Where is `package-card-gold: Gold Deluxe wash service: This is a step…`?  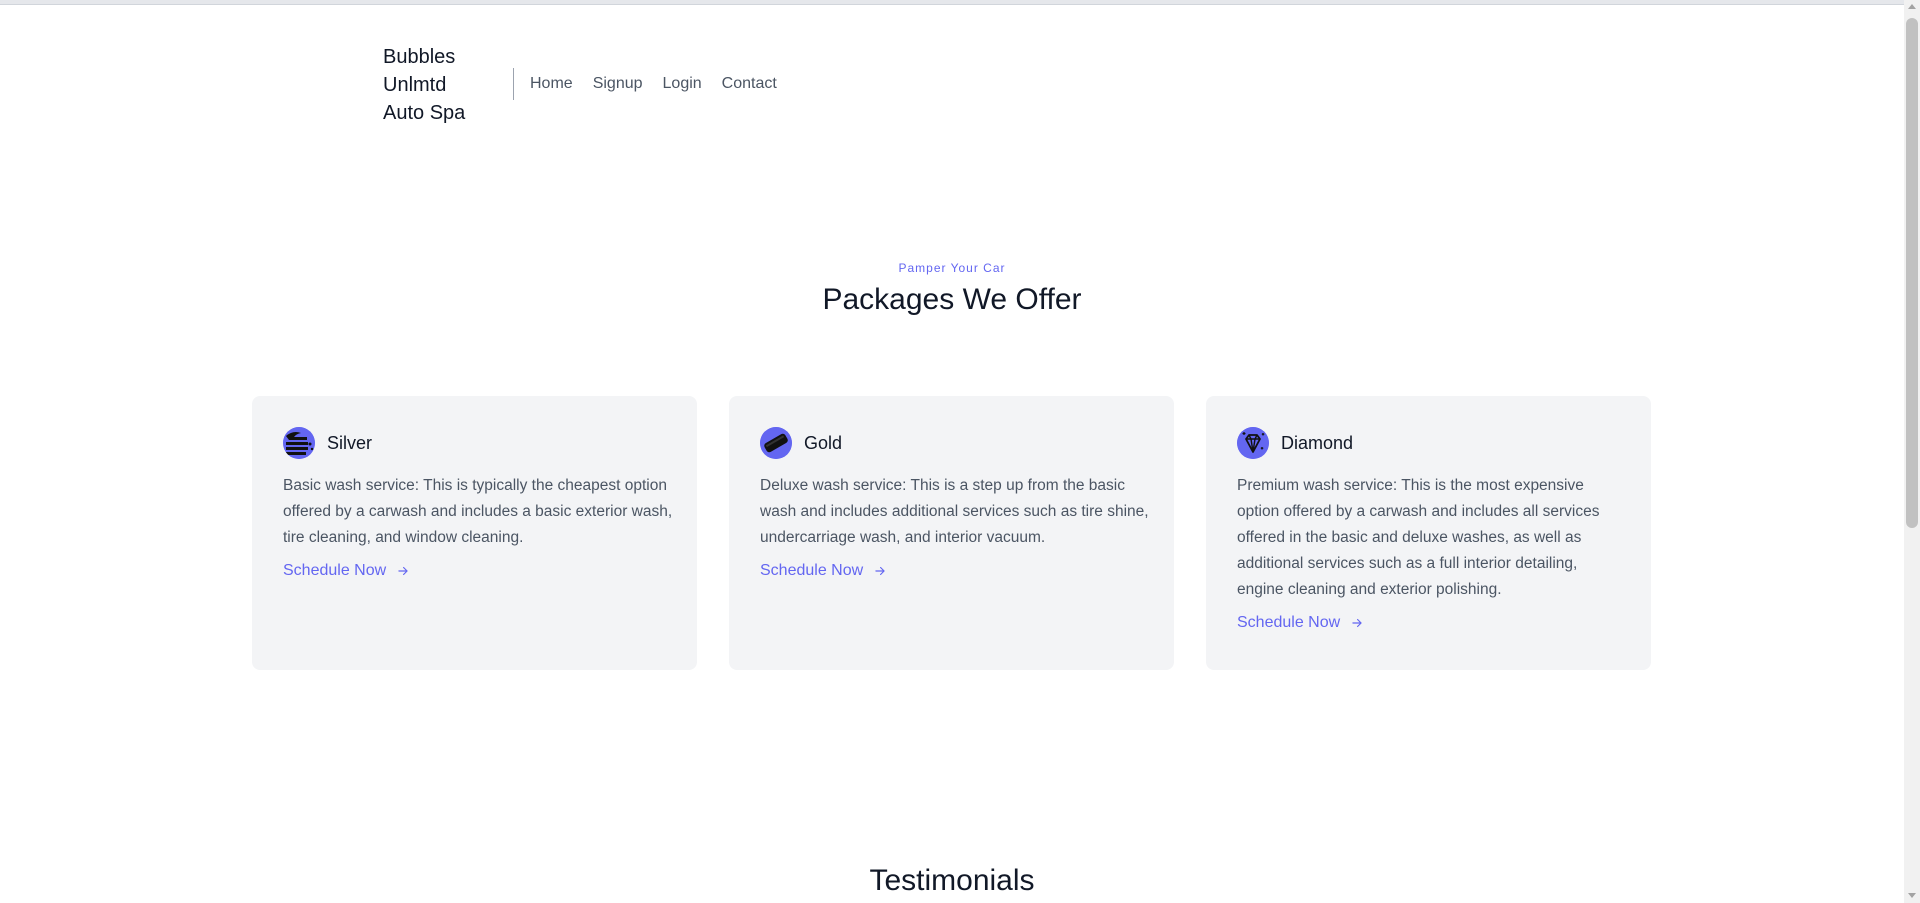 package-card-gold: Gold Deluxe wash service: This is a step… is located at coordinates (951, 533).